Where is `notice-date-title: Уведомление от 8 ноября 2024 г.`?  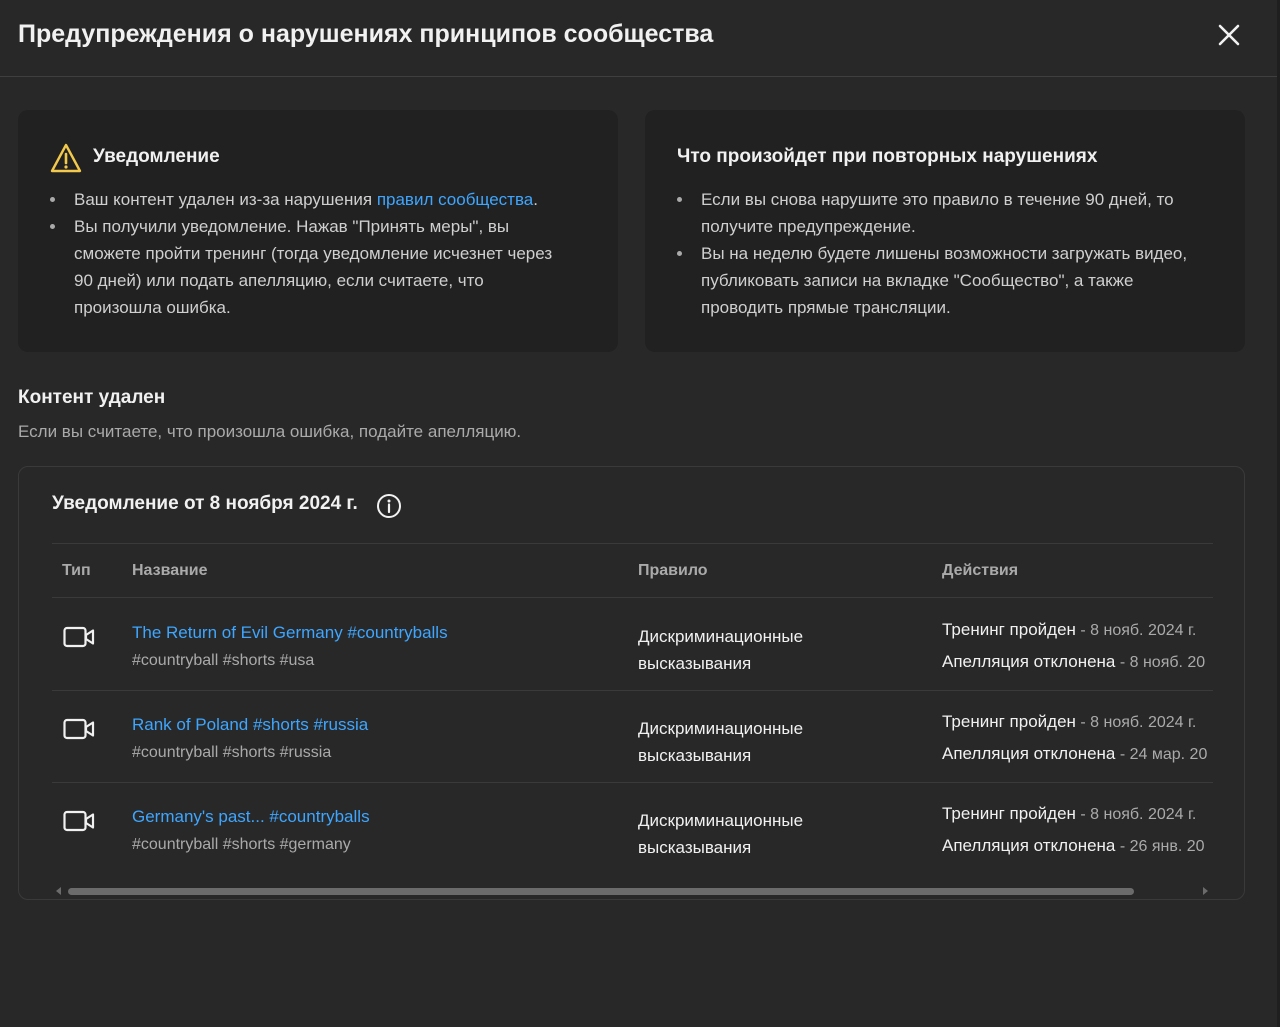
notice-date-title: Уведомление от 8 ноября 2024 г. is located at coordinates (205, 503).